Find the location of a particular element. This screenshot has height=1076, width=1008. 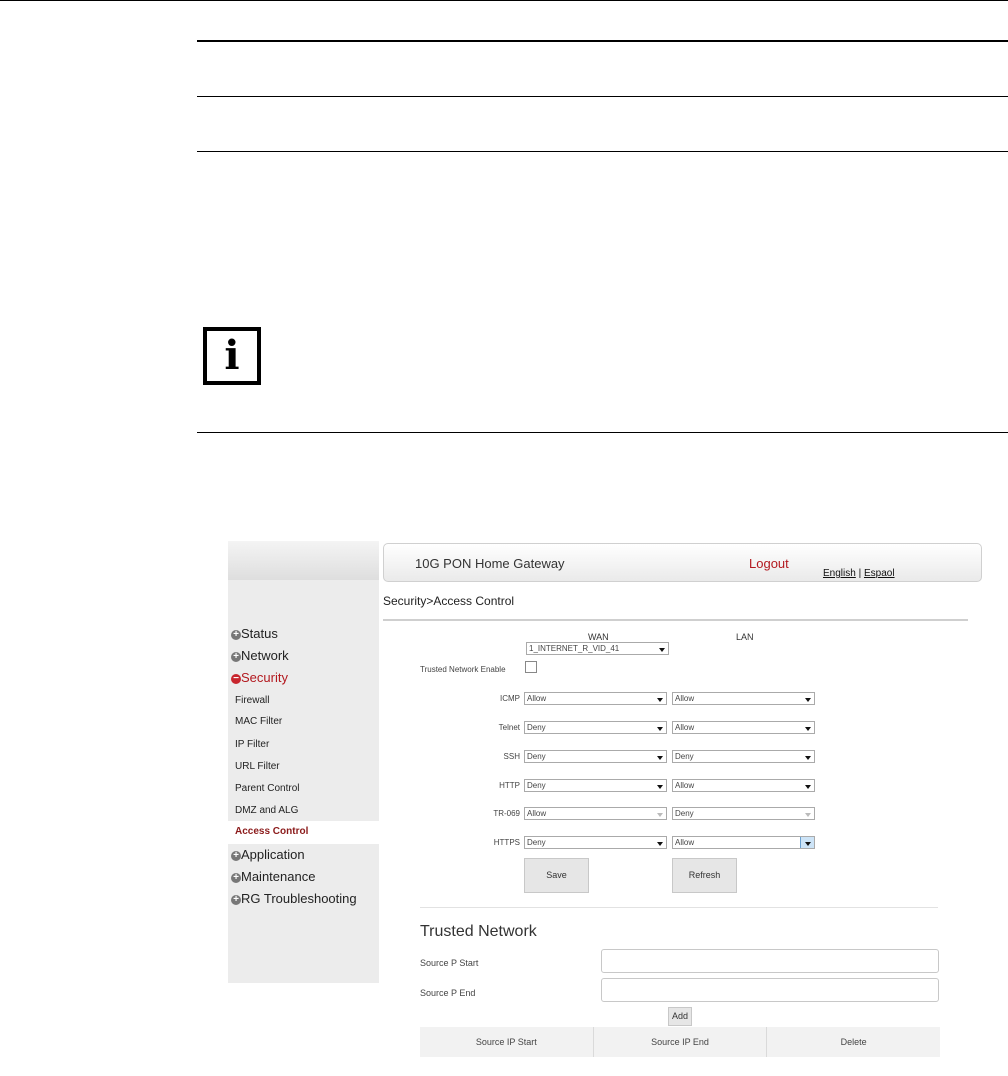

nav-status: + Status is located at coordinates (253, 633).